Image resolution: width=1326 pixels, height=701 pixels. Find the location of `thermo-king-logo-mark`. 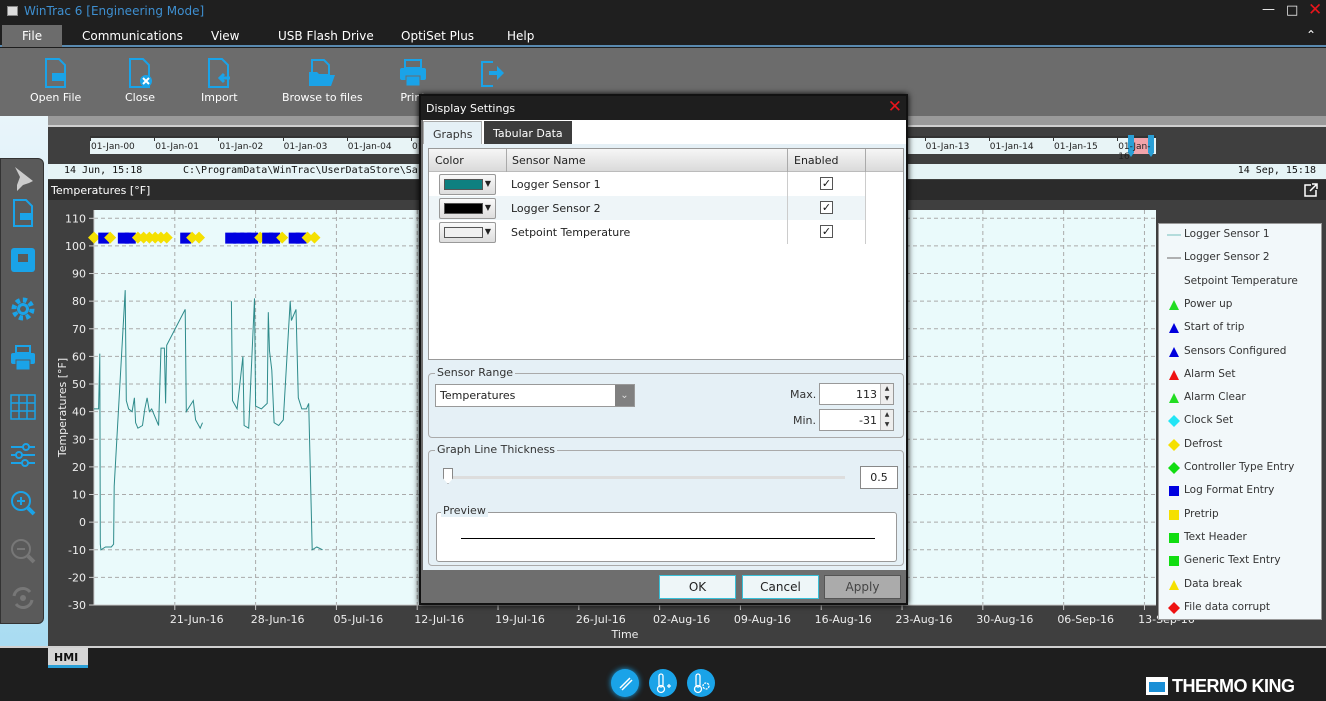

thermo-king-logo-mark is located at coordinates (1157, 686).